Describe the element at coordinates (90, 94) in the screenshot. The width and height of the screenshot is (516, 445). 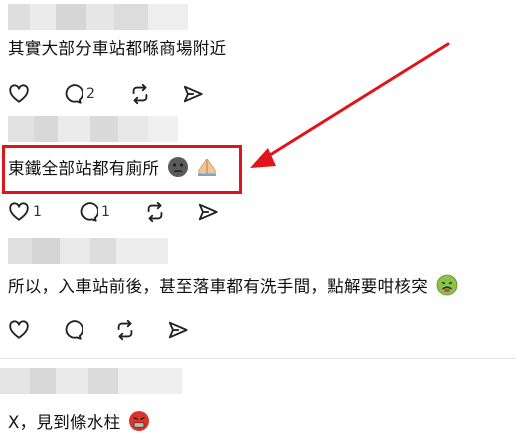
I see `reply-count: 2` at that location.